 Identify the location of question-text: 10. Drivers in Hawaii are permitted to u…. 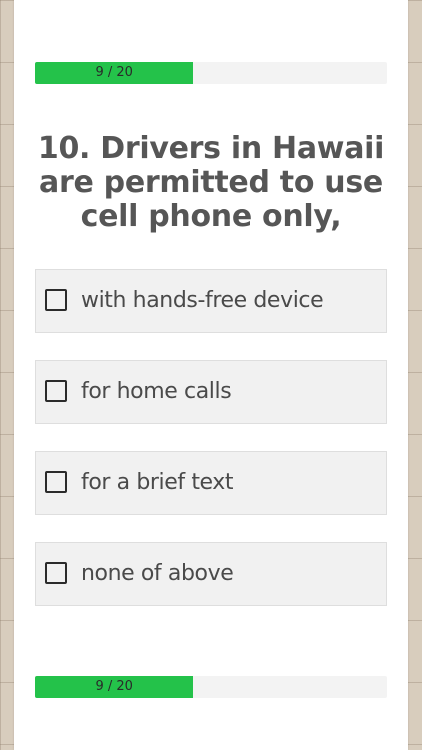
(211, 182).